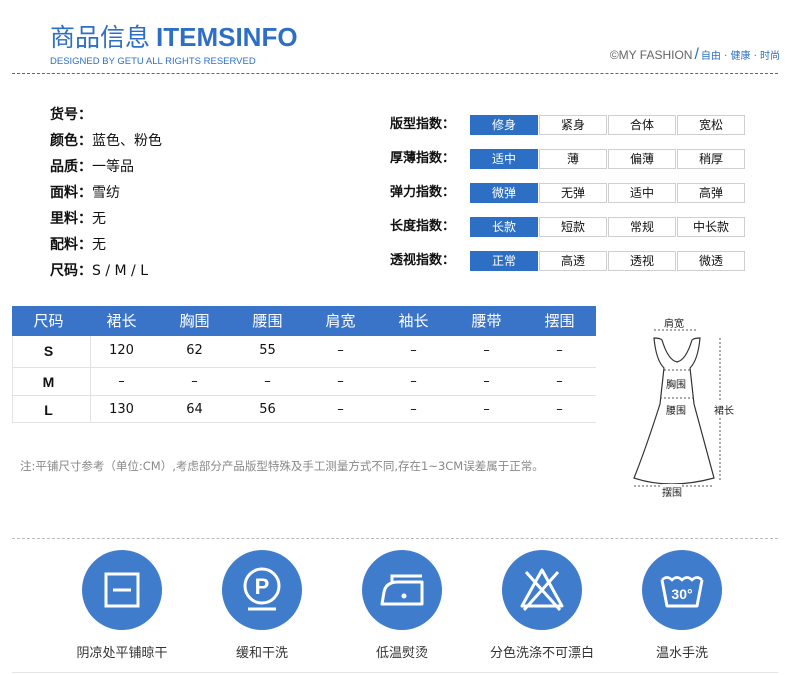  I want to click on hand-wash-icon: 30°, so click(682, 590).